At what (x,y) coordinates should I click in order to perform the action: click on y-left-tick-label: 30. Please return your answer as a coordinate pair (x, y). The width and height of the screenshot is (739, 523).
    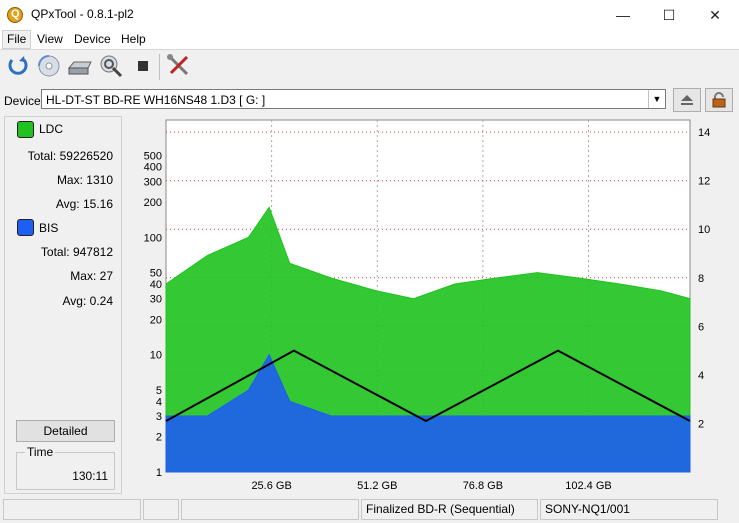
    Looking at the image, I should click on (156, 300).